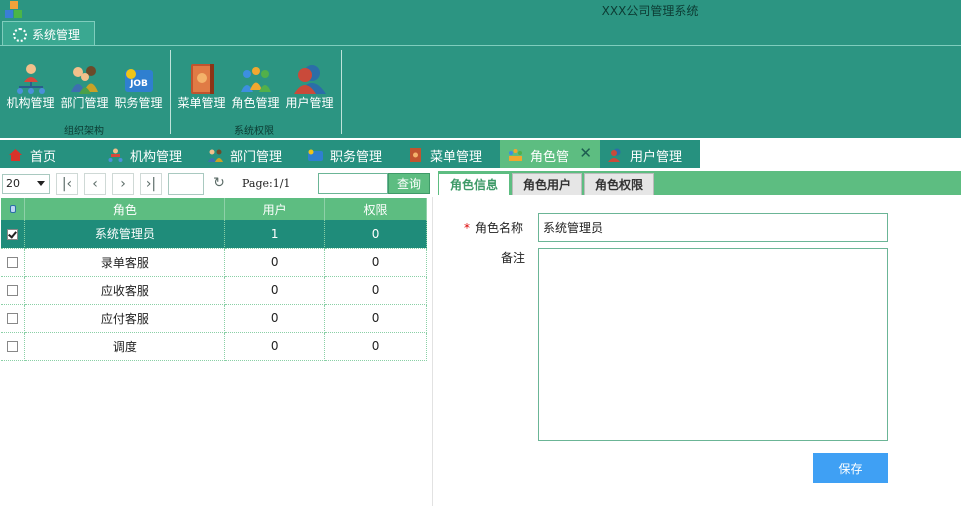 The height and width of the screenshot is (506, 961). Describe the element at coordinates (493, 227) in the screenshot. I see `role-name-label: * 角色名称` at that location.